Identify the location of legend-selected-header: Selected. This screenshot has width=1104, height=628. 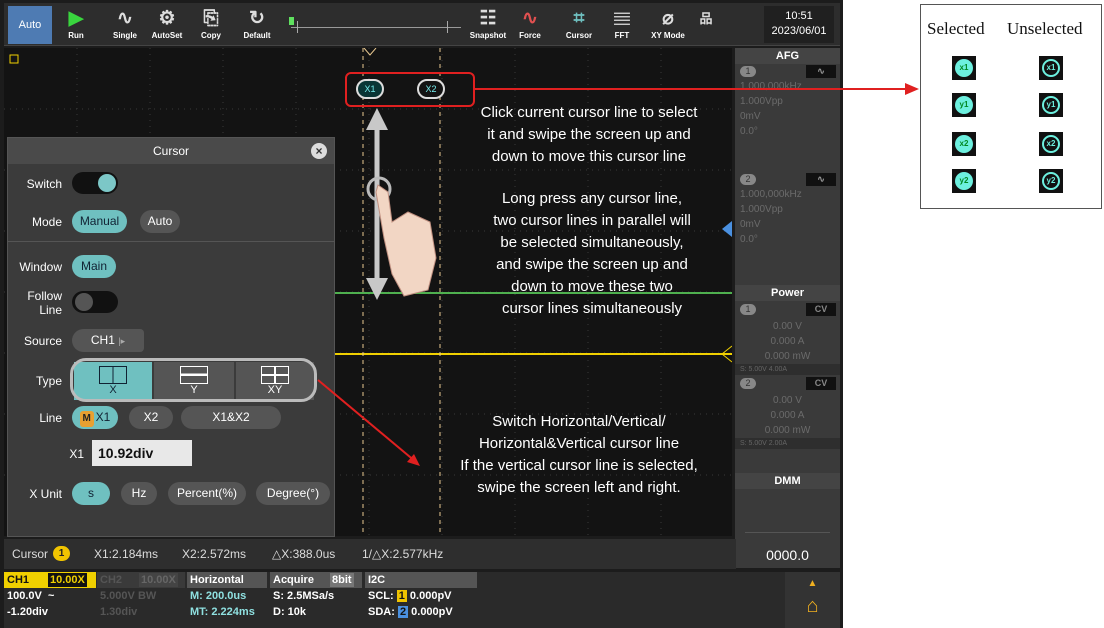
(956, 28).